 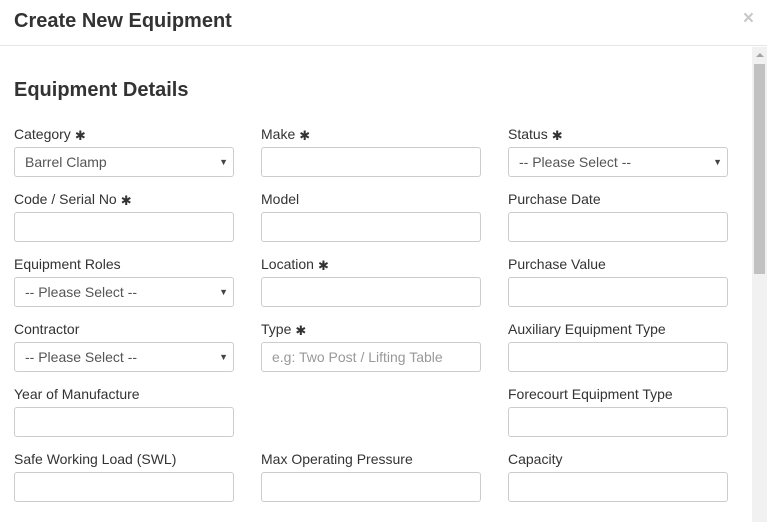 I want to click on equipment-roles-label: Equipment Roles, so click(x=67, y=264).